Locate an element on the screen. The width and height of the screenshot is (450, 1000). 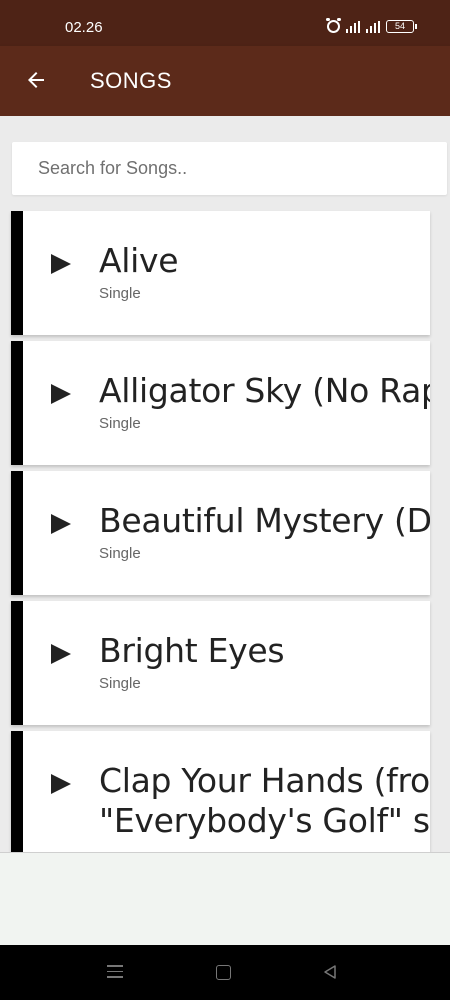
signal-icon is located at coordinates (353, 26).